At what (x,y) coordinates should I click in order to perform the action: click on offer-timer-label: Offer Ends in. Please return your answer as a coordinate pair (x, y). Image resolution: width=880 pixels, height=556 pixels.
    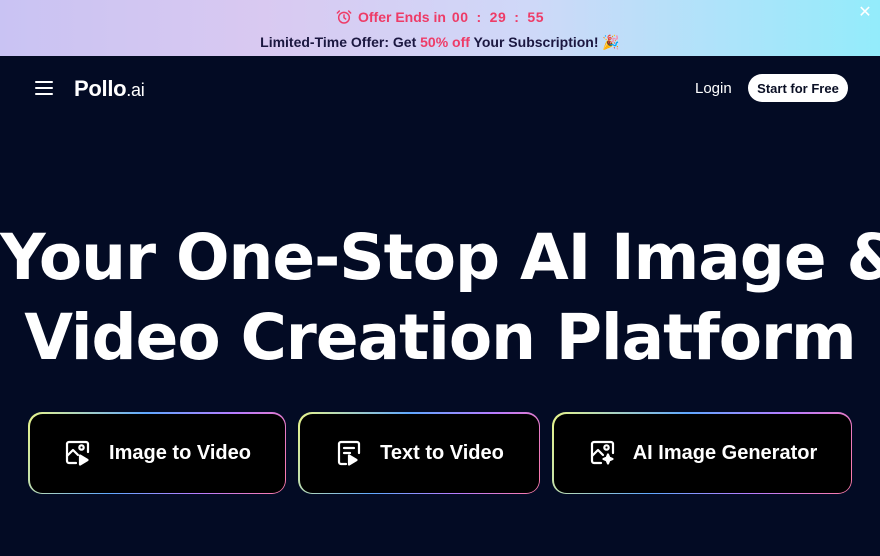
    Looking at the image, I should click on (402, 17).